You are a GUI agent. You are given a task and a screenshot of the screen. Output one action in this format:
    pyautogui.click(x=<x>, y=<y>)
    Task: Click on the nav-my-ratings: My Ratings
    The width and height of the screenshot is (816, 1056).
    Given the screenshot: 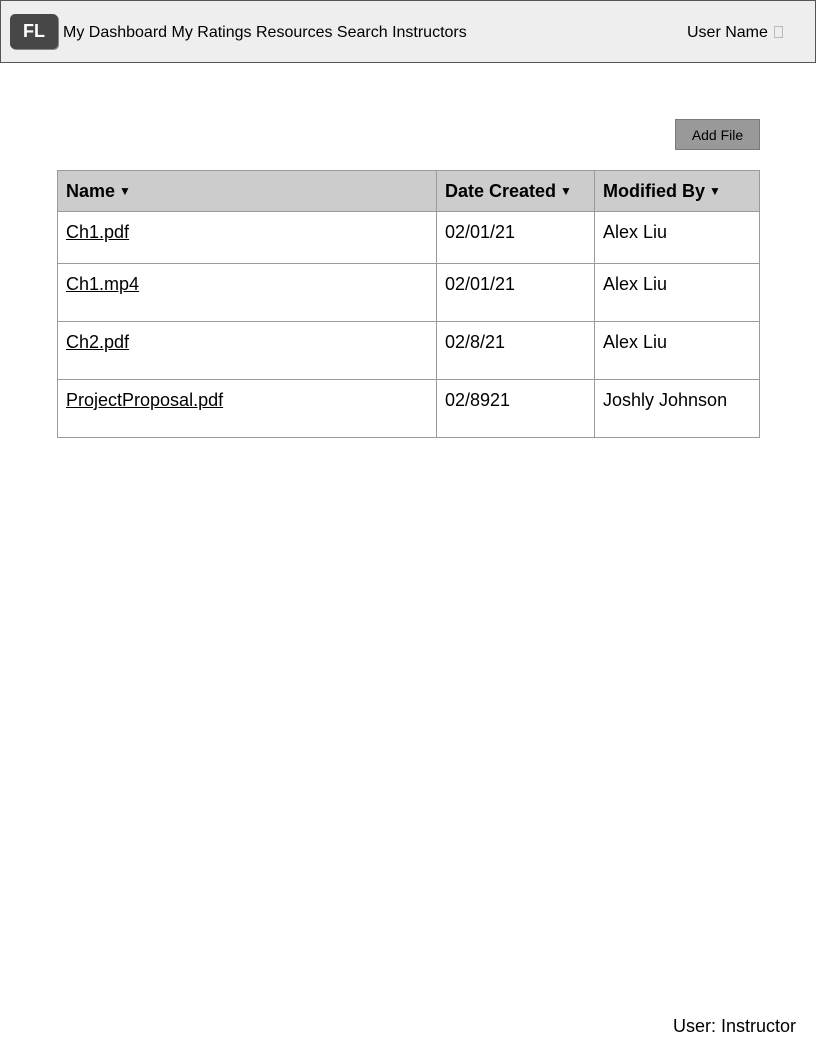 What is the action you would take?
    pyautogui.click(x=212, y=32)
    